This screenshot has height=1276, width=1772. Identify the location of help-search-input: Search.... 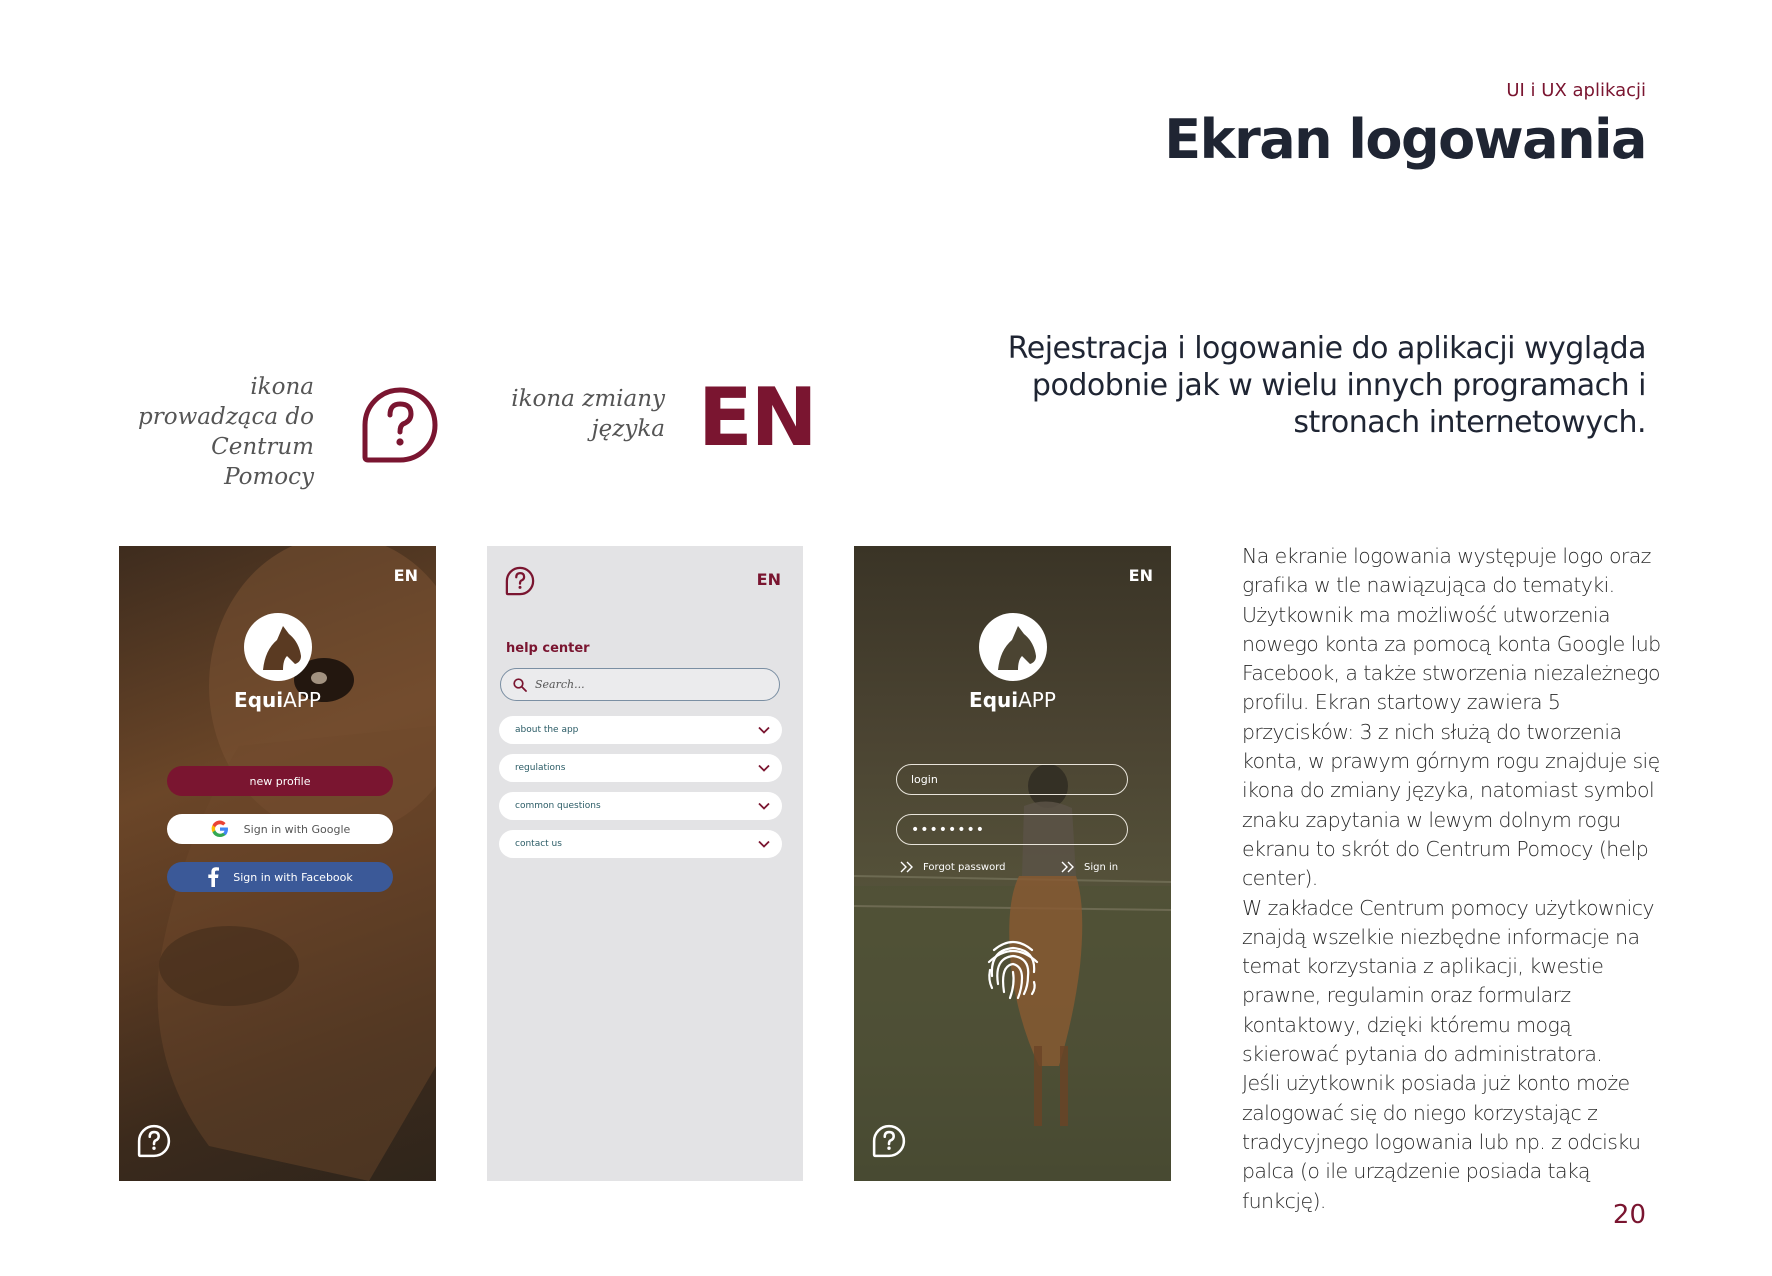
(640, 684).